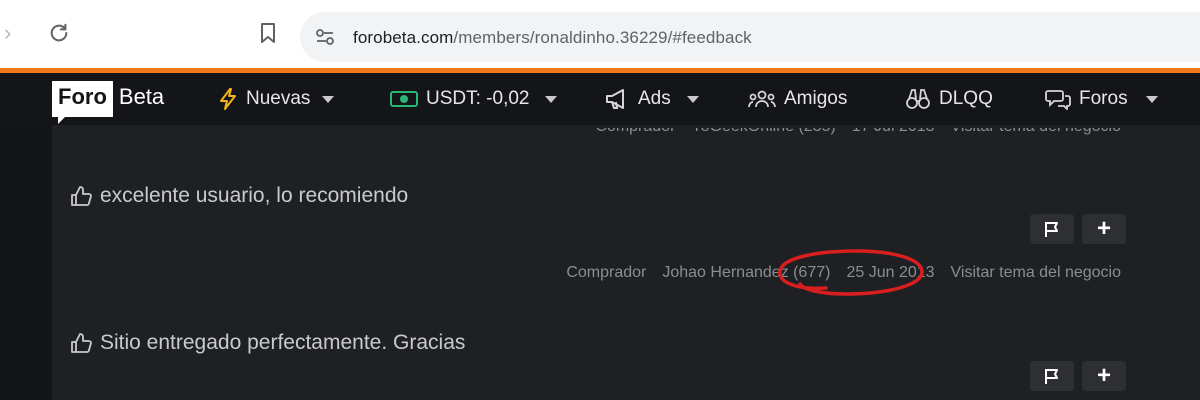  I want to click on feedback-date: 25 Jun 2013, so click(890, 272).